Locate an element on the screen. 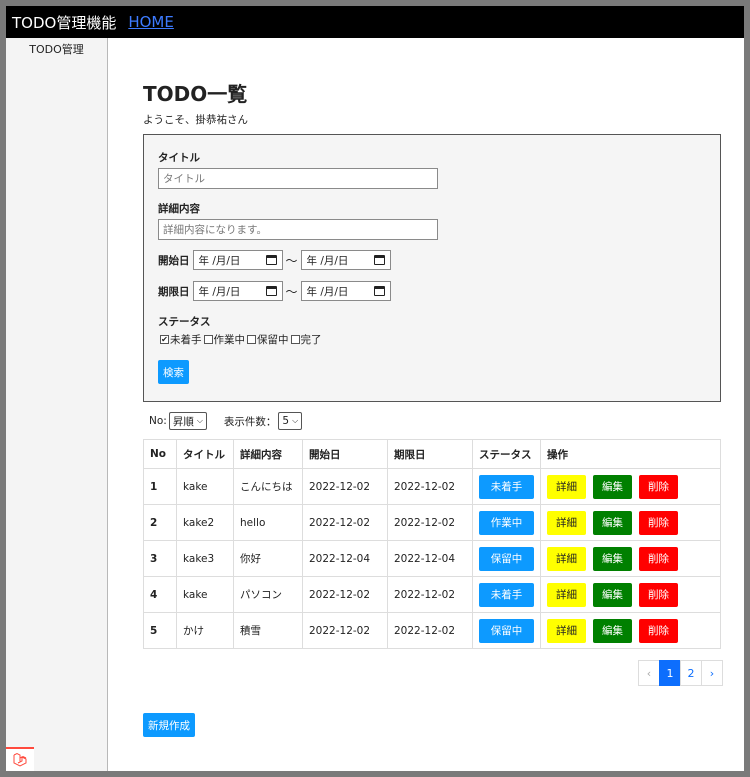 Image resolution: width=750 pixels, height=777 pixels. cell-status: 未着手 is located at coordinates (506, 486).